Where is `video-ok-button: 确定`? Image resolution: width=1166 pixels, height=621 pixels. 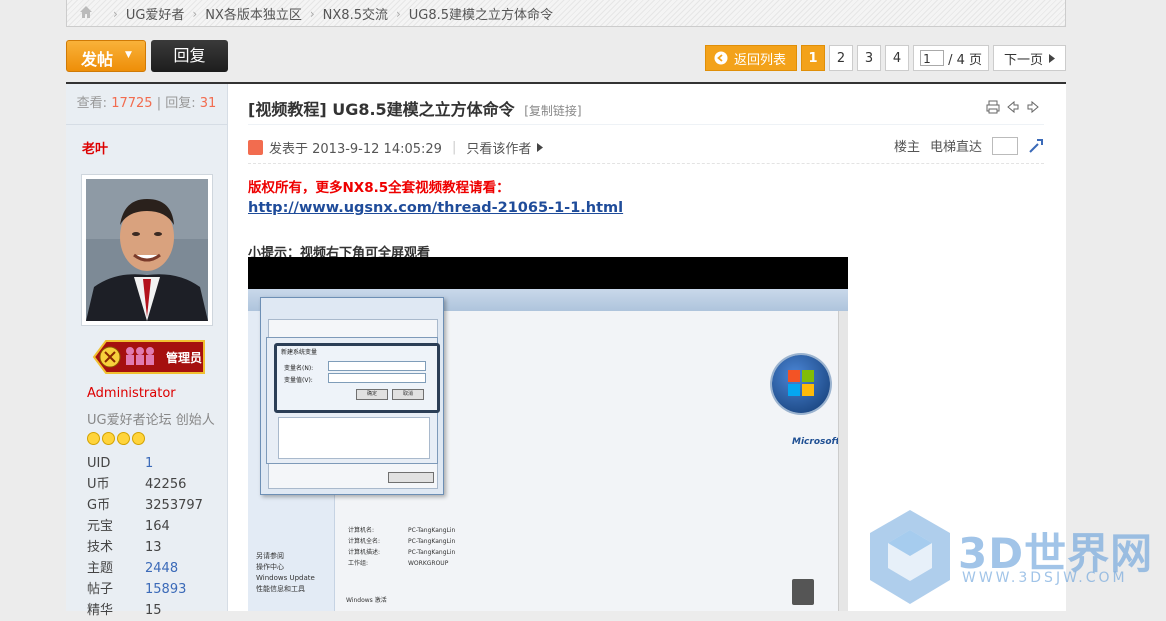
video-ok-button: 确定 is located at coordinates (372, 394).